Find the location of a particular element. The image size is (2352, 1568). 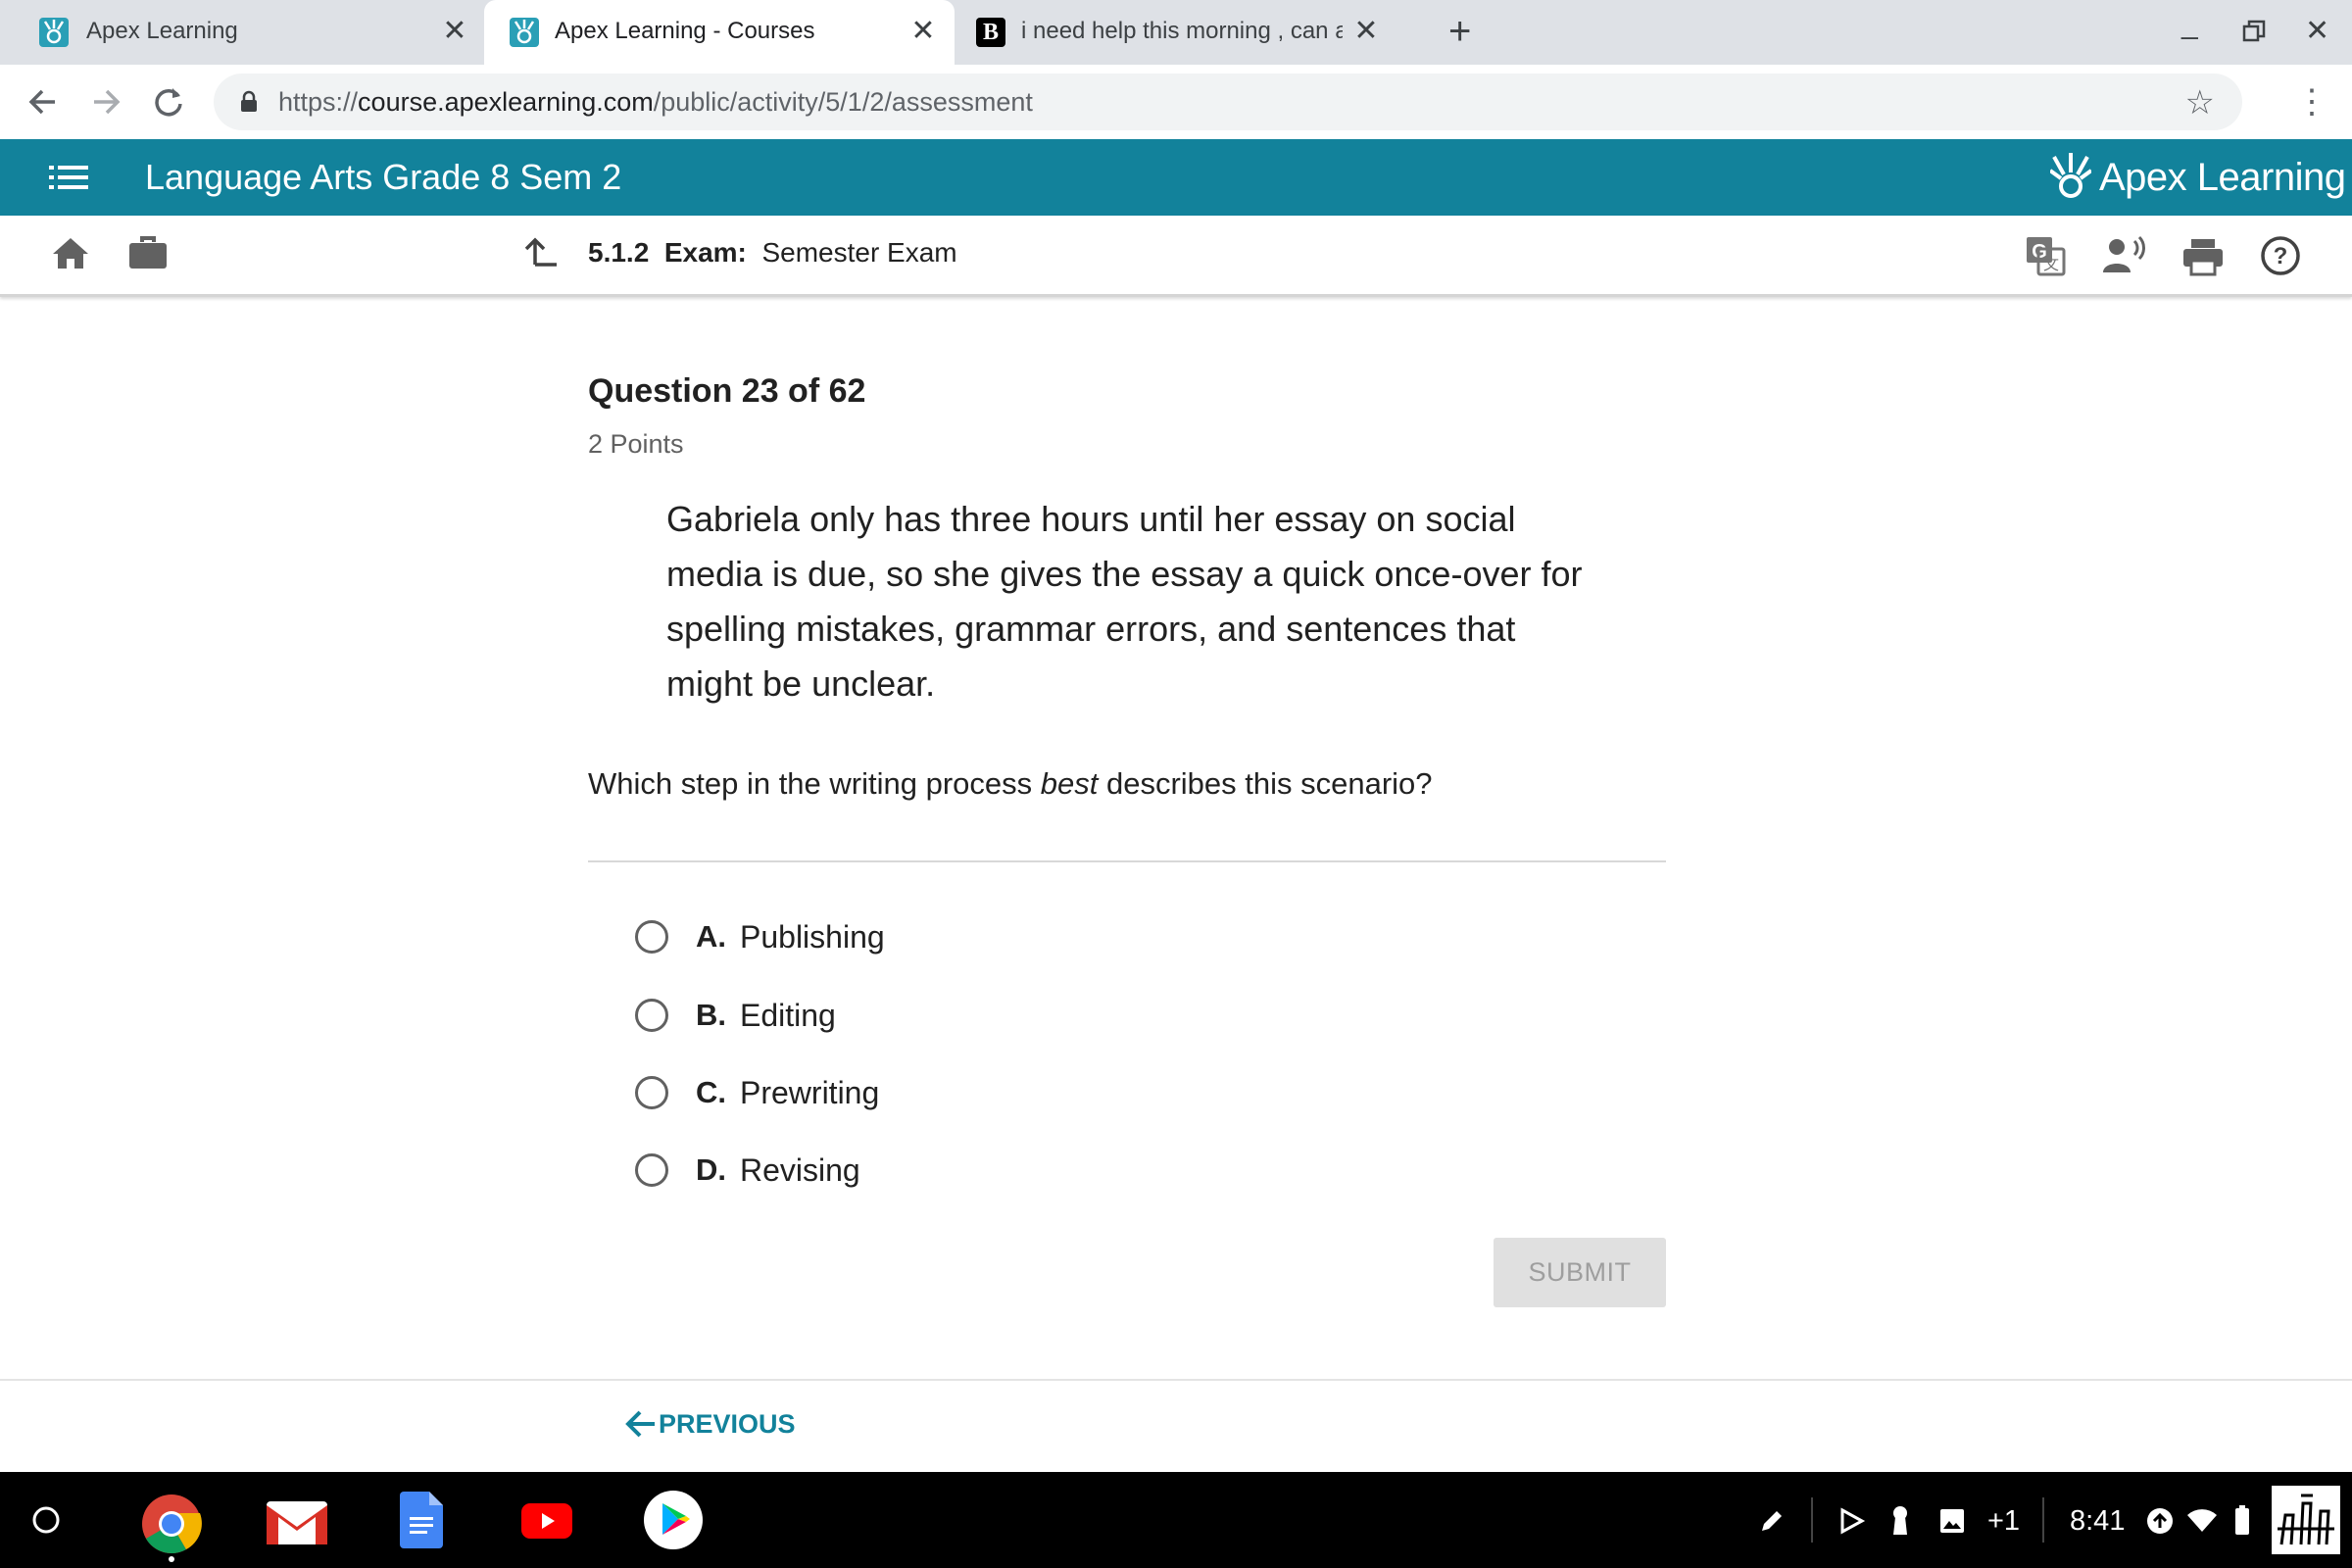

choice-letter: B. is located at coordinates (711, 1015).